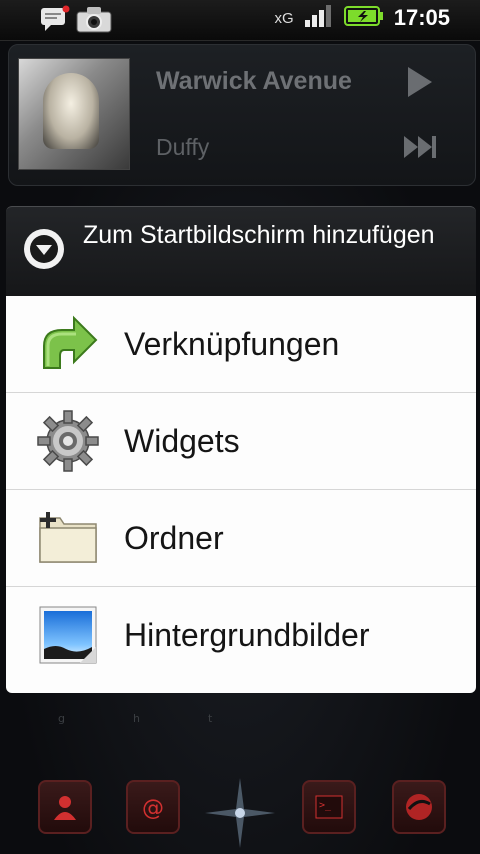 This screenshot has height=854, width=480. Describe the element at coordinates (259, 235) in the screenshot. I see `dialog-title: Zum Startbildschirm hinzufügen` at that location.